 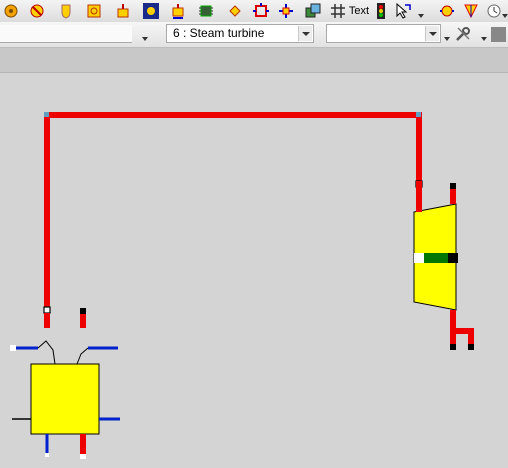 I want to click on component-selector-value: 6 : Steam turbine, so click(x=219, y=33).